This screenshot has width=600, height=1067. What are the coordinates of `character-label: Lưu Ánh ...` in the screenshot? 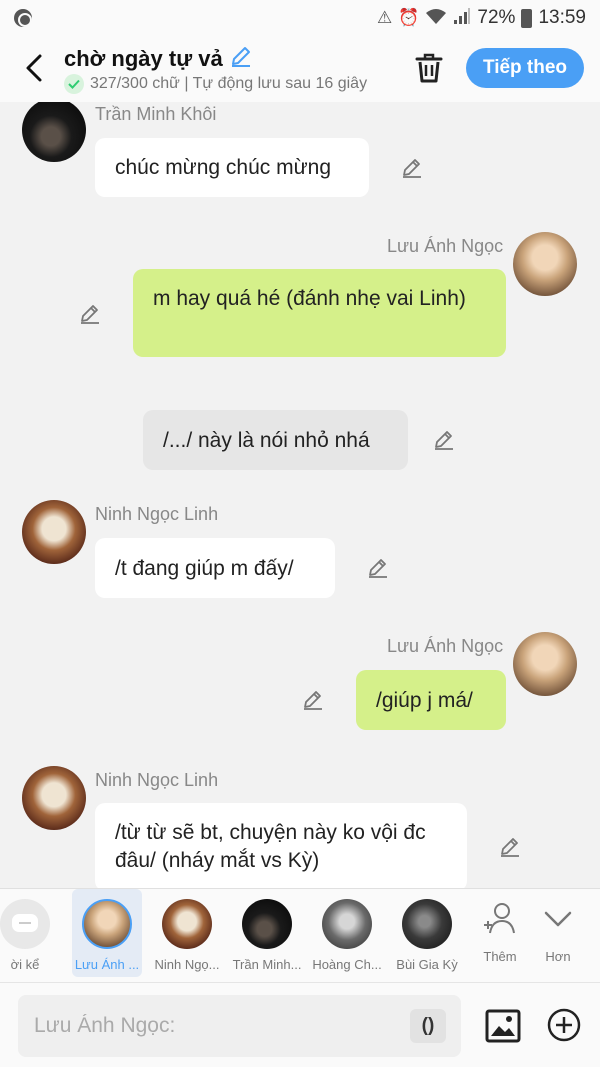 It's located at (107, 964).